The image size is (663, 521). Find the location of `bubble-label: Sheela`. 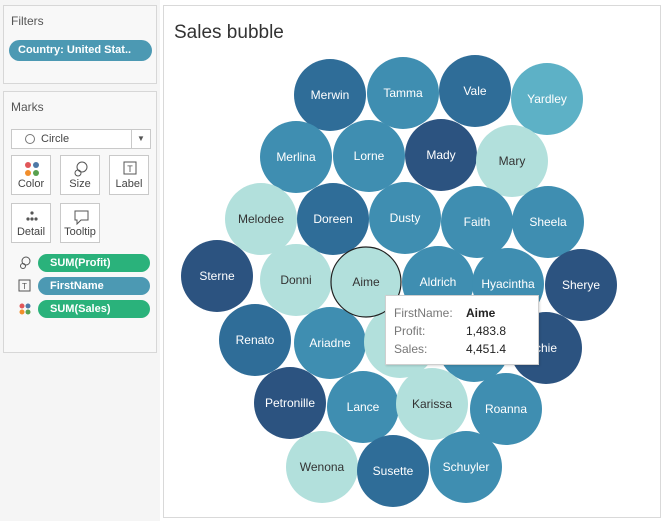

bubble-label: Sheela is located at coordinates (548, 222).